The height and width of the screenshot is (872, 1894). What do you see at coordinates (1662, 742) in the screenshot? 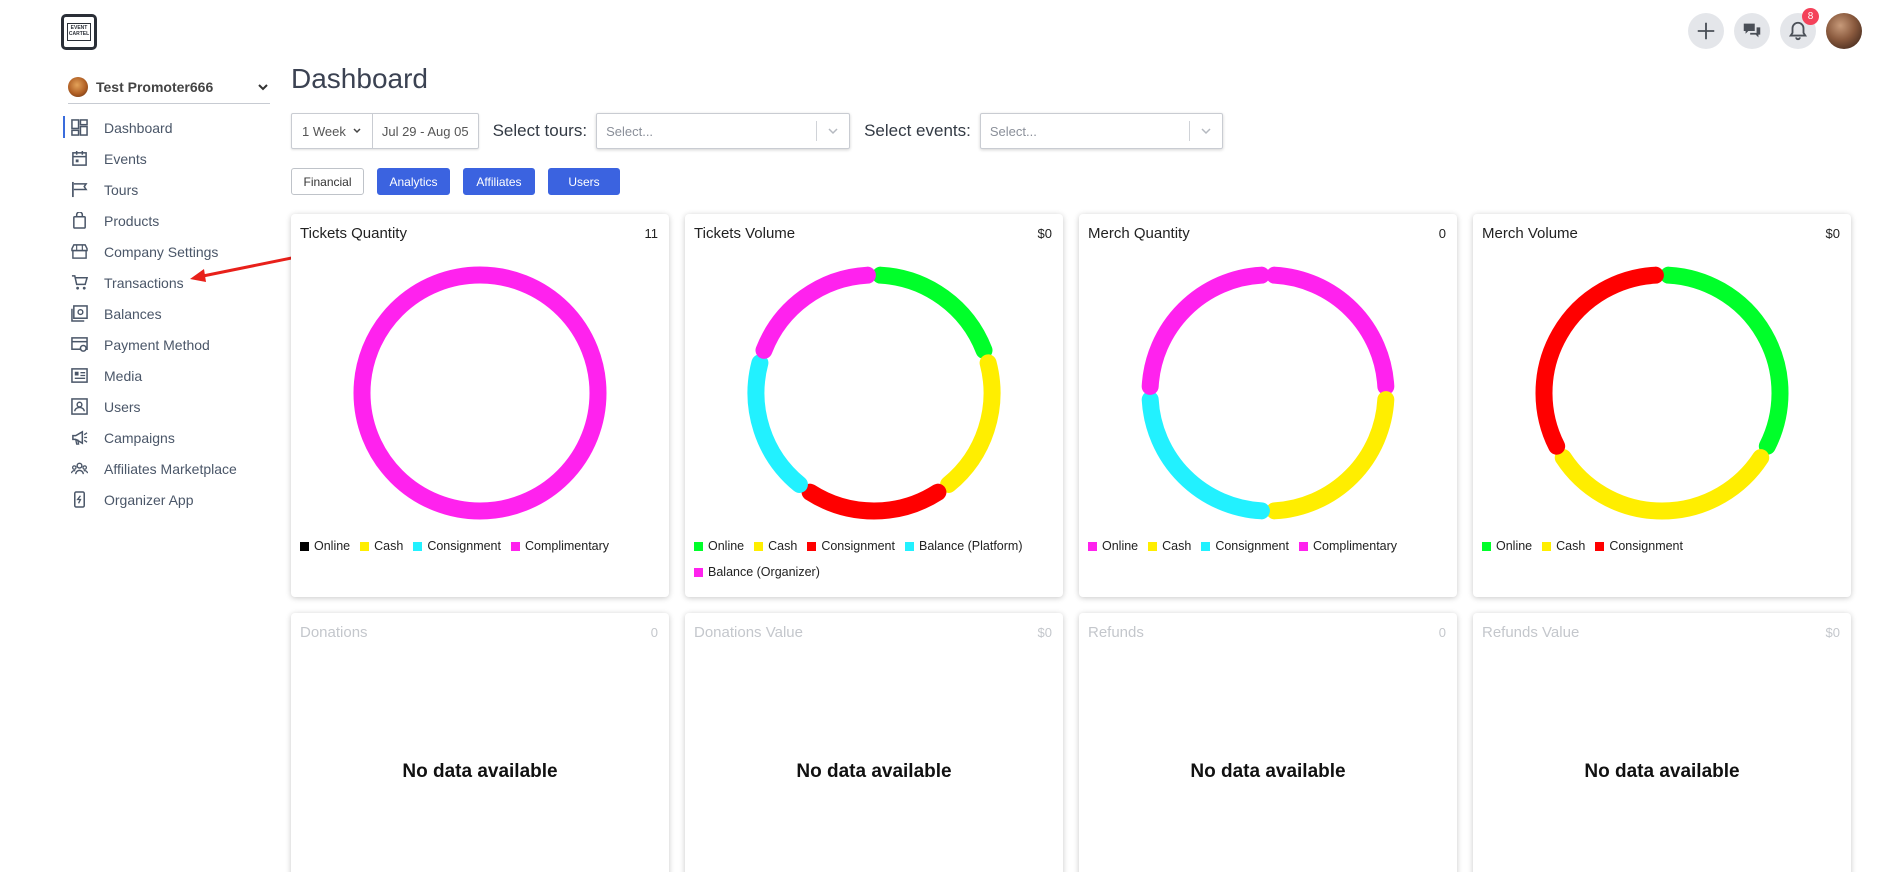
I see `refunds-value-card: Refunds Value $0 No data available` at bounding box center [1662, 742].